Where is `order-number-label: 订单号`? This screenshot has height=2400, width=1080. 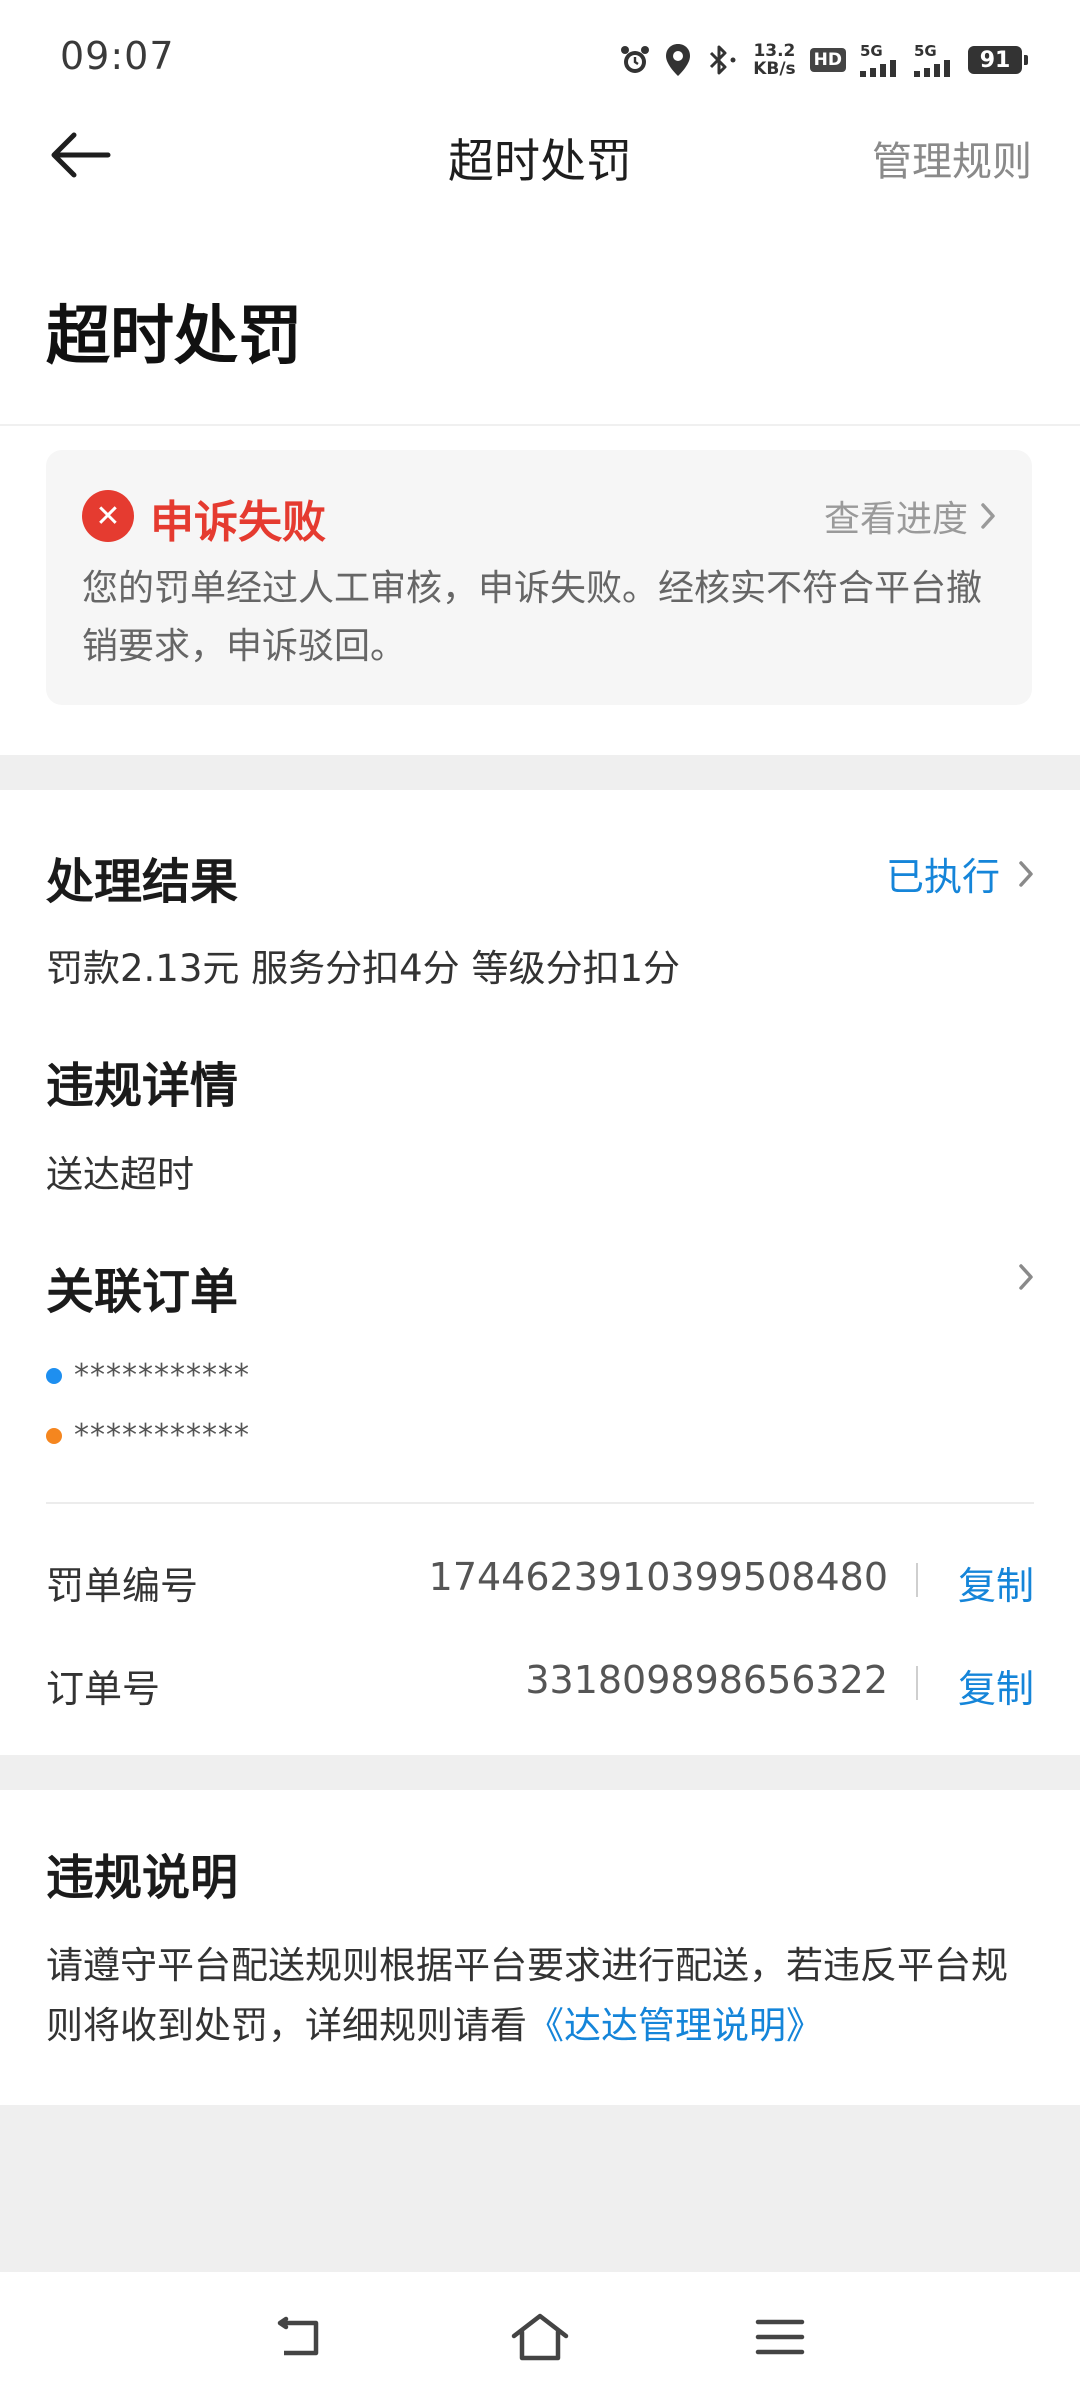 order-number-label: 订单号 is located at coordinates (103, 1689).